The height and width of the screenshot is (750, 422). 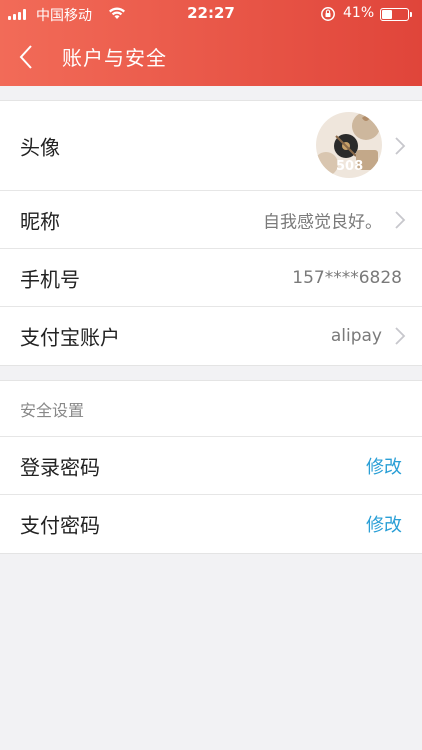 What do you see at coordinates (114, 58) in the screenshot?
I see `page-title: 账户与安全` at bounding box center [114, 58].